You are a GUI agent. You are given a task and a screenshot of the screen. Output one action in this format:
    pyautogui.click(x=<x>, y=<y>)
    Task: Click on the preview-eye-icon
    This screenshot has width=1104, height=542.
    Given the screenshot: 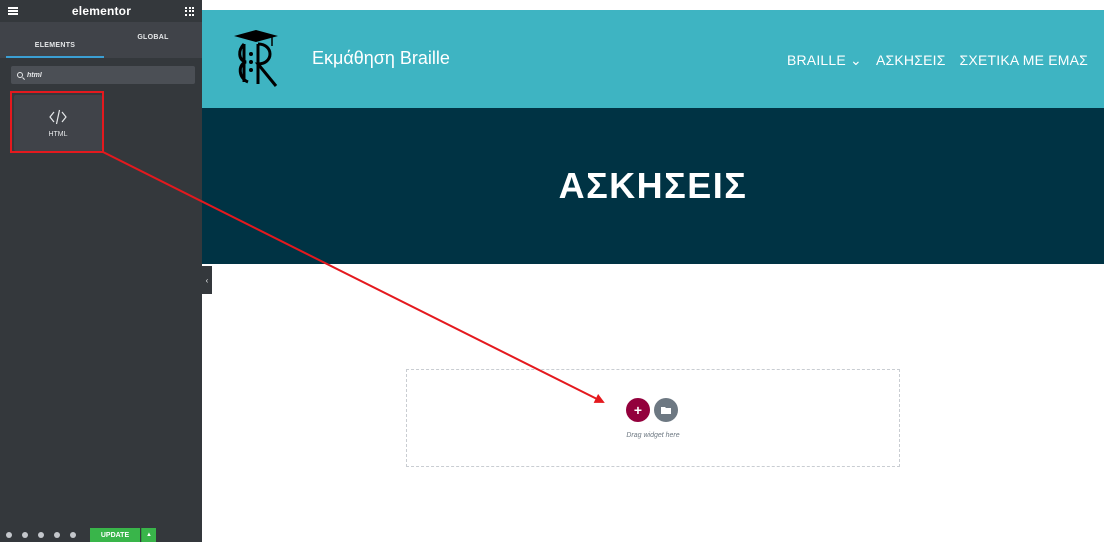 What is the action you would take?
    pyautogui.click(x=73, y=535)
    